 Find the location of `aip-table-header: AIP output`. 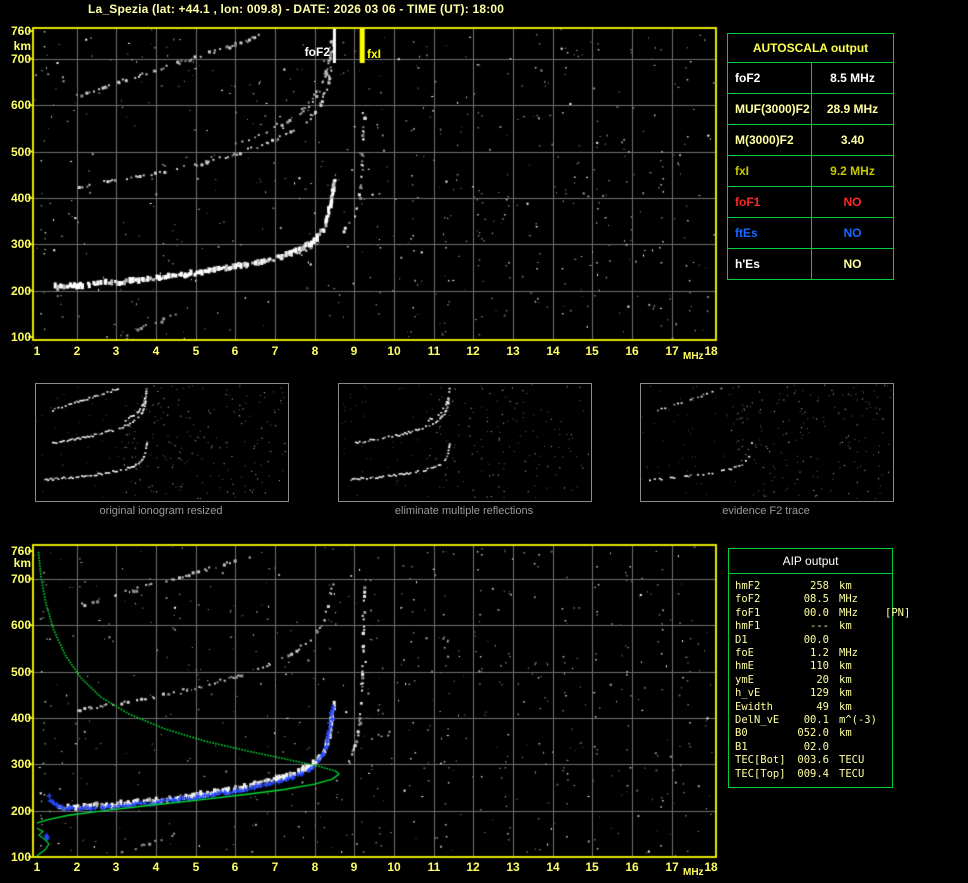

aip-table-header: AIP output is located at coordinates (810, 561).